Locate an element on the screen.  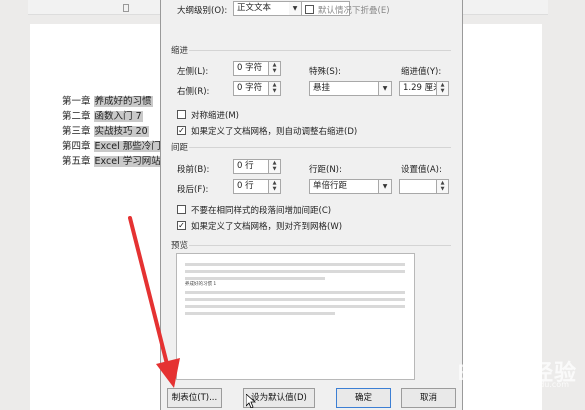
no-space-same-style-checkbox is located at coordinates (181, 209).